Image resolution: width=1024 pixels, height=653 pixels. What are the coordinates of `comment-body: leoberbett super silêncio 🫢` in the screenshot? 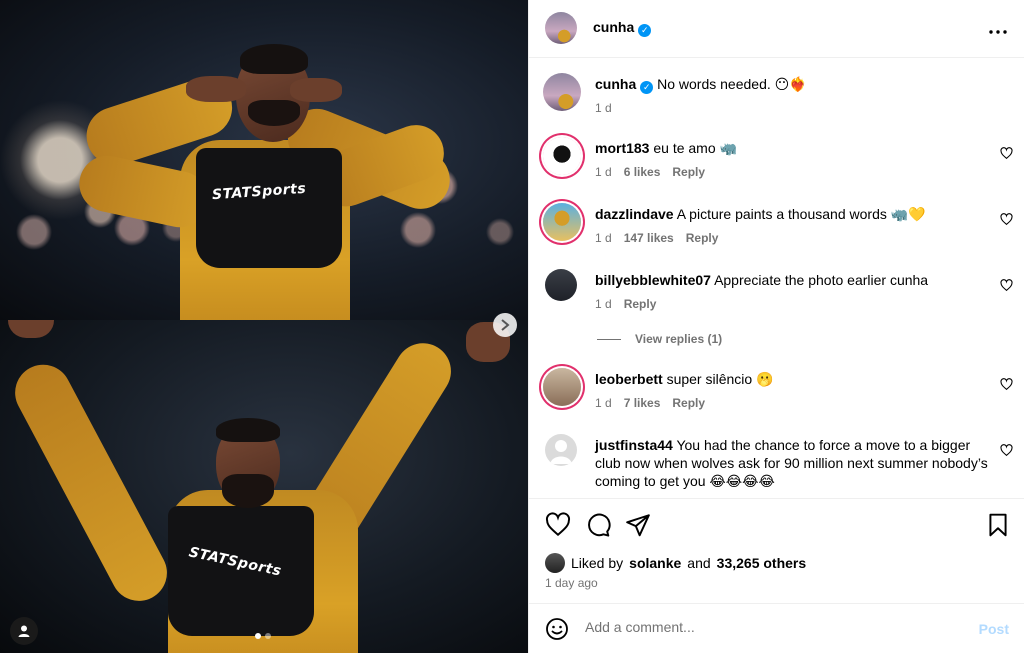 It's located at (795, 379).